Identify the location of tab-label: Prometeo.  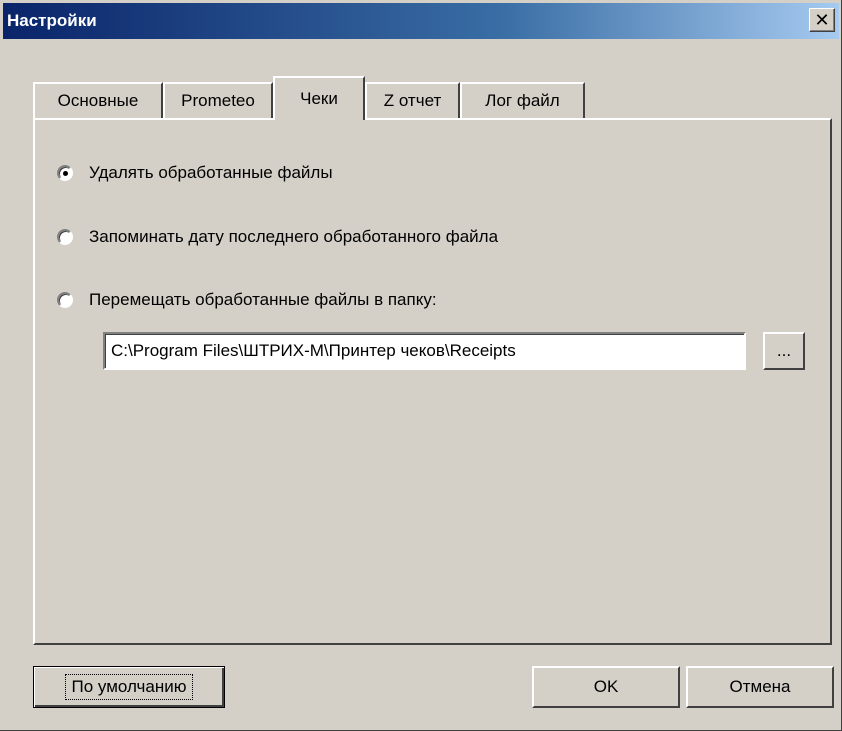
(218, 100).